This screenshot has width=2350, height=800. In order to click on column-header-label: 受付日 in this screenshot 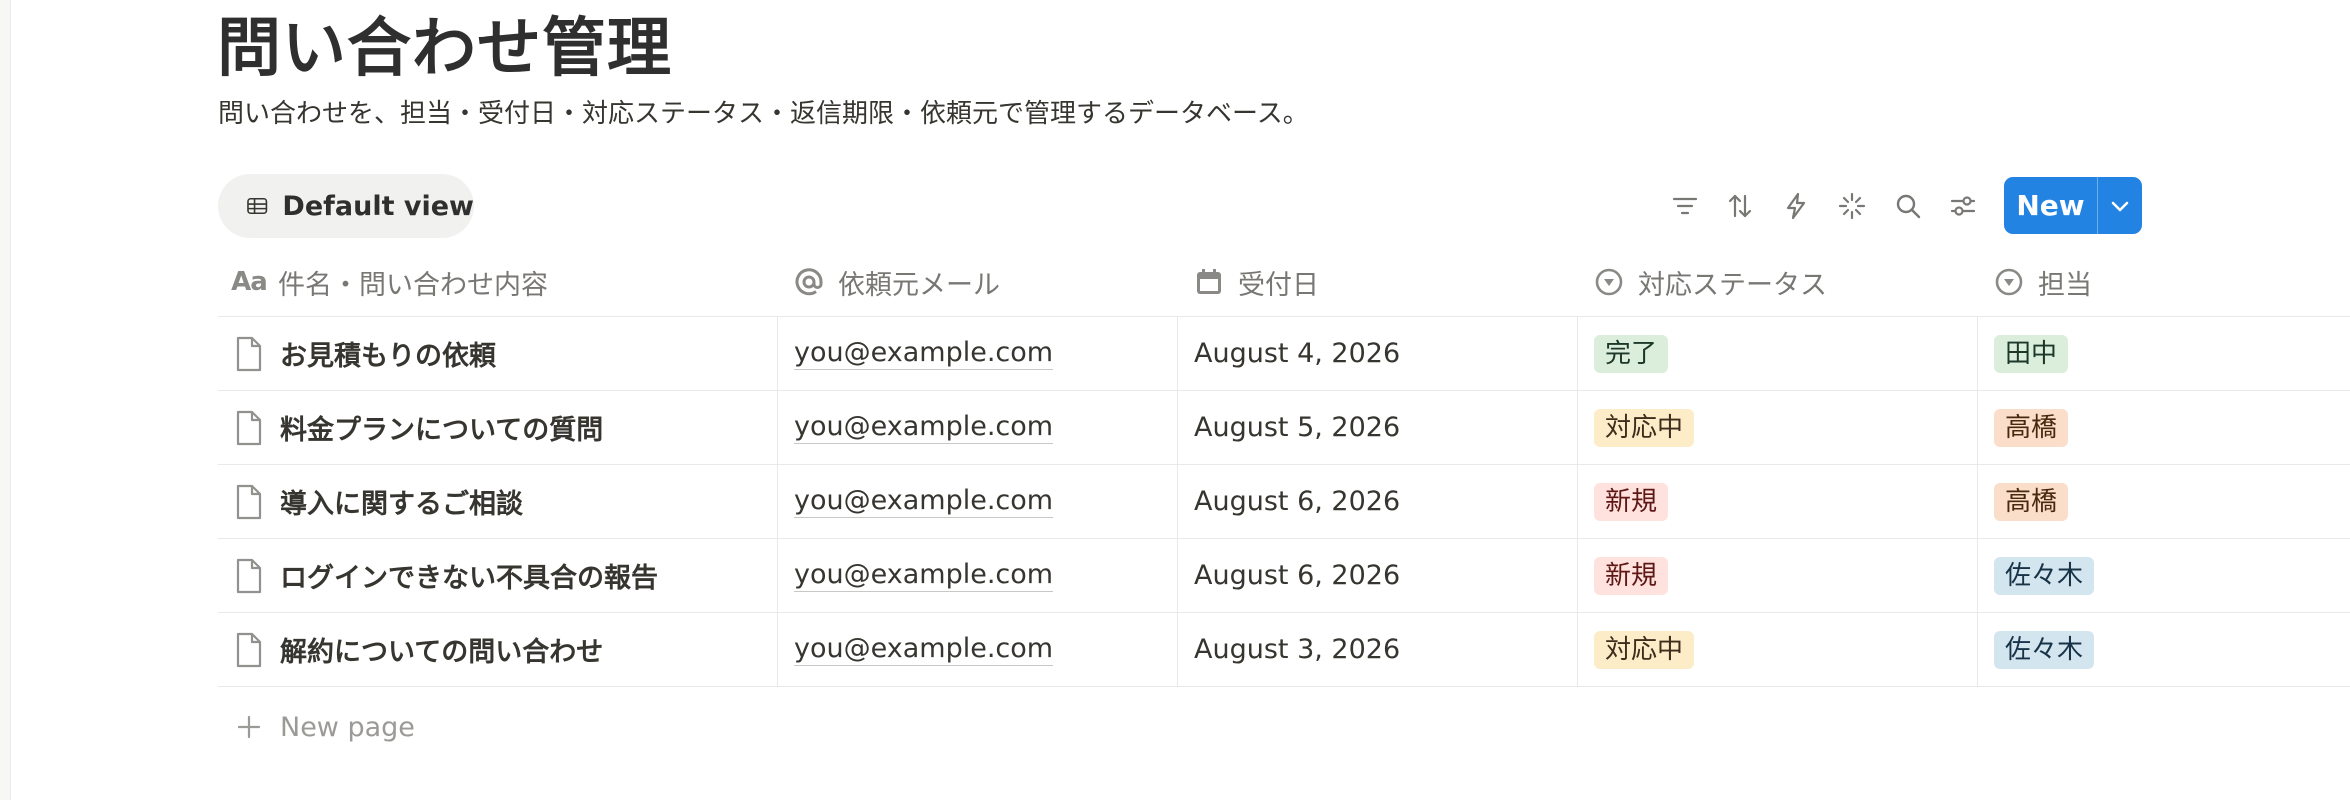, I will do `click(1278, 285)`.